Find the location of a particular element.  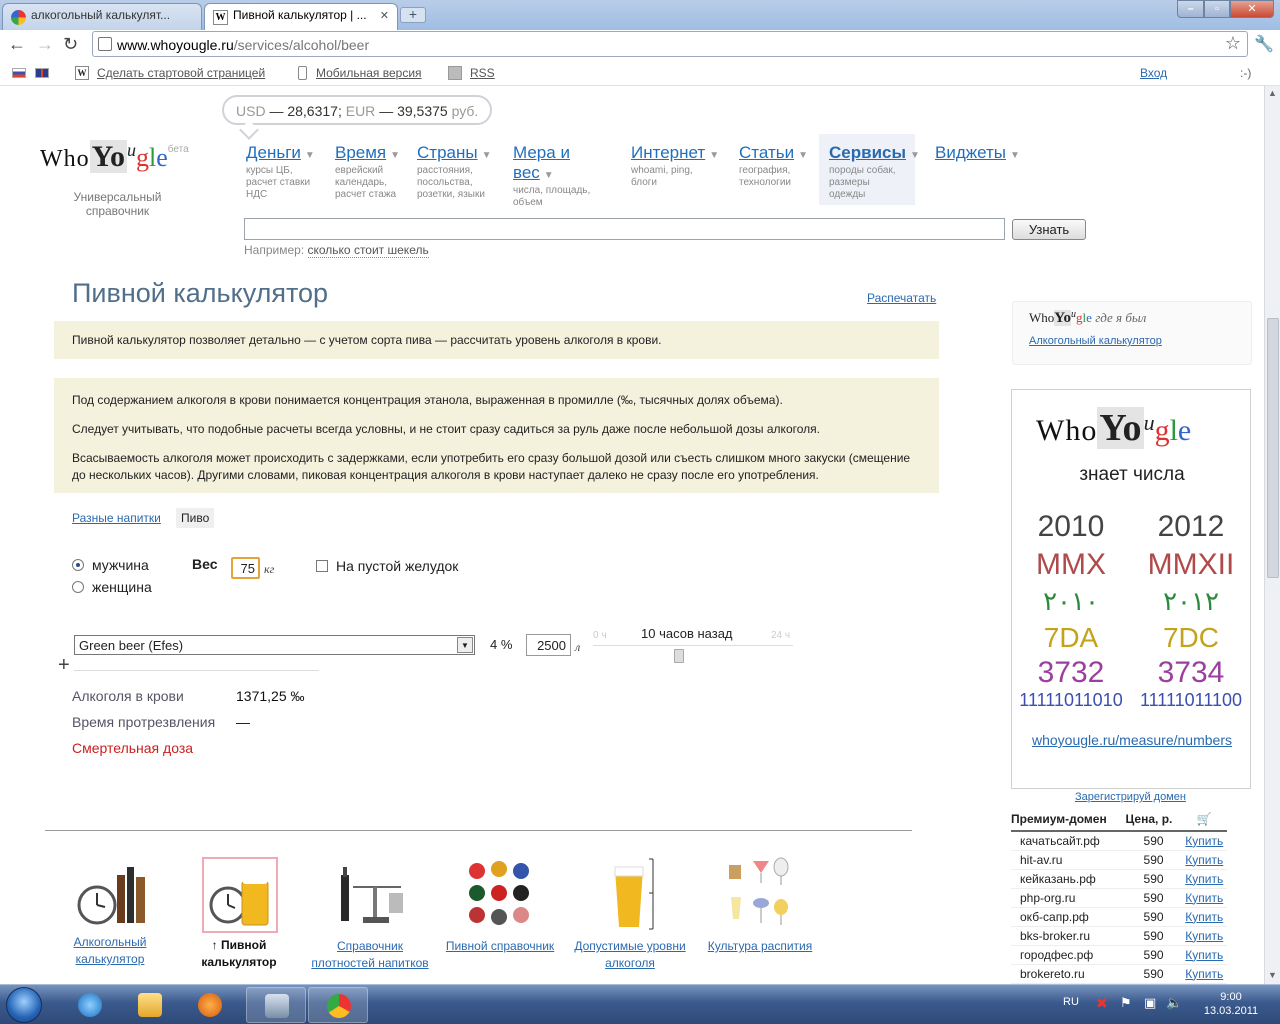

history-link: Алкогольный калькулятор is located at coordinates (1095, 341).